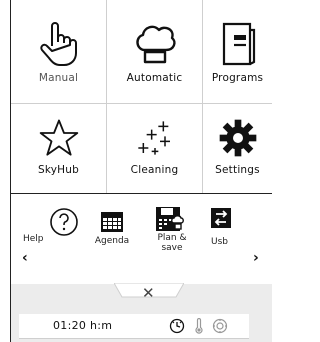  I want to click on tile-automatic: Automatic, so click(155, 52).